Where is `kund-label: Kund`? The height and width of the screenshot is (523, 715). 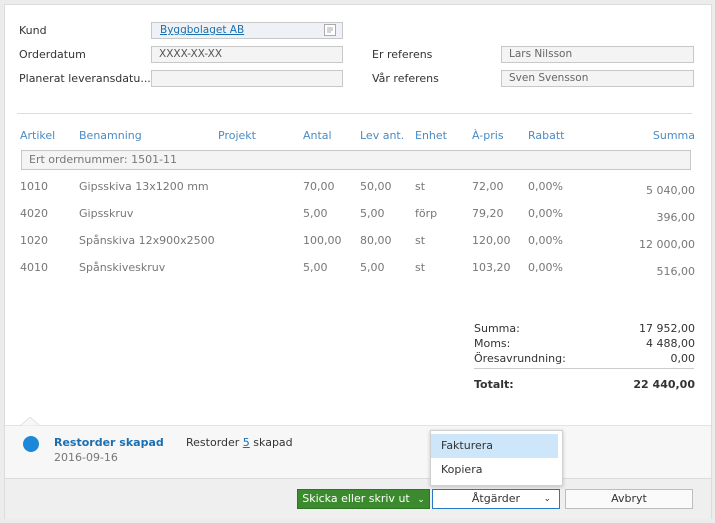
kund-label: Kund is located at coordinates (33, 30).